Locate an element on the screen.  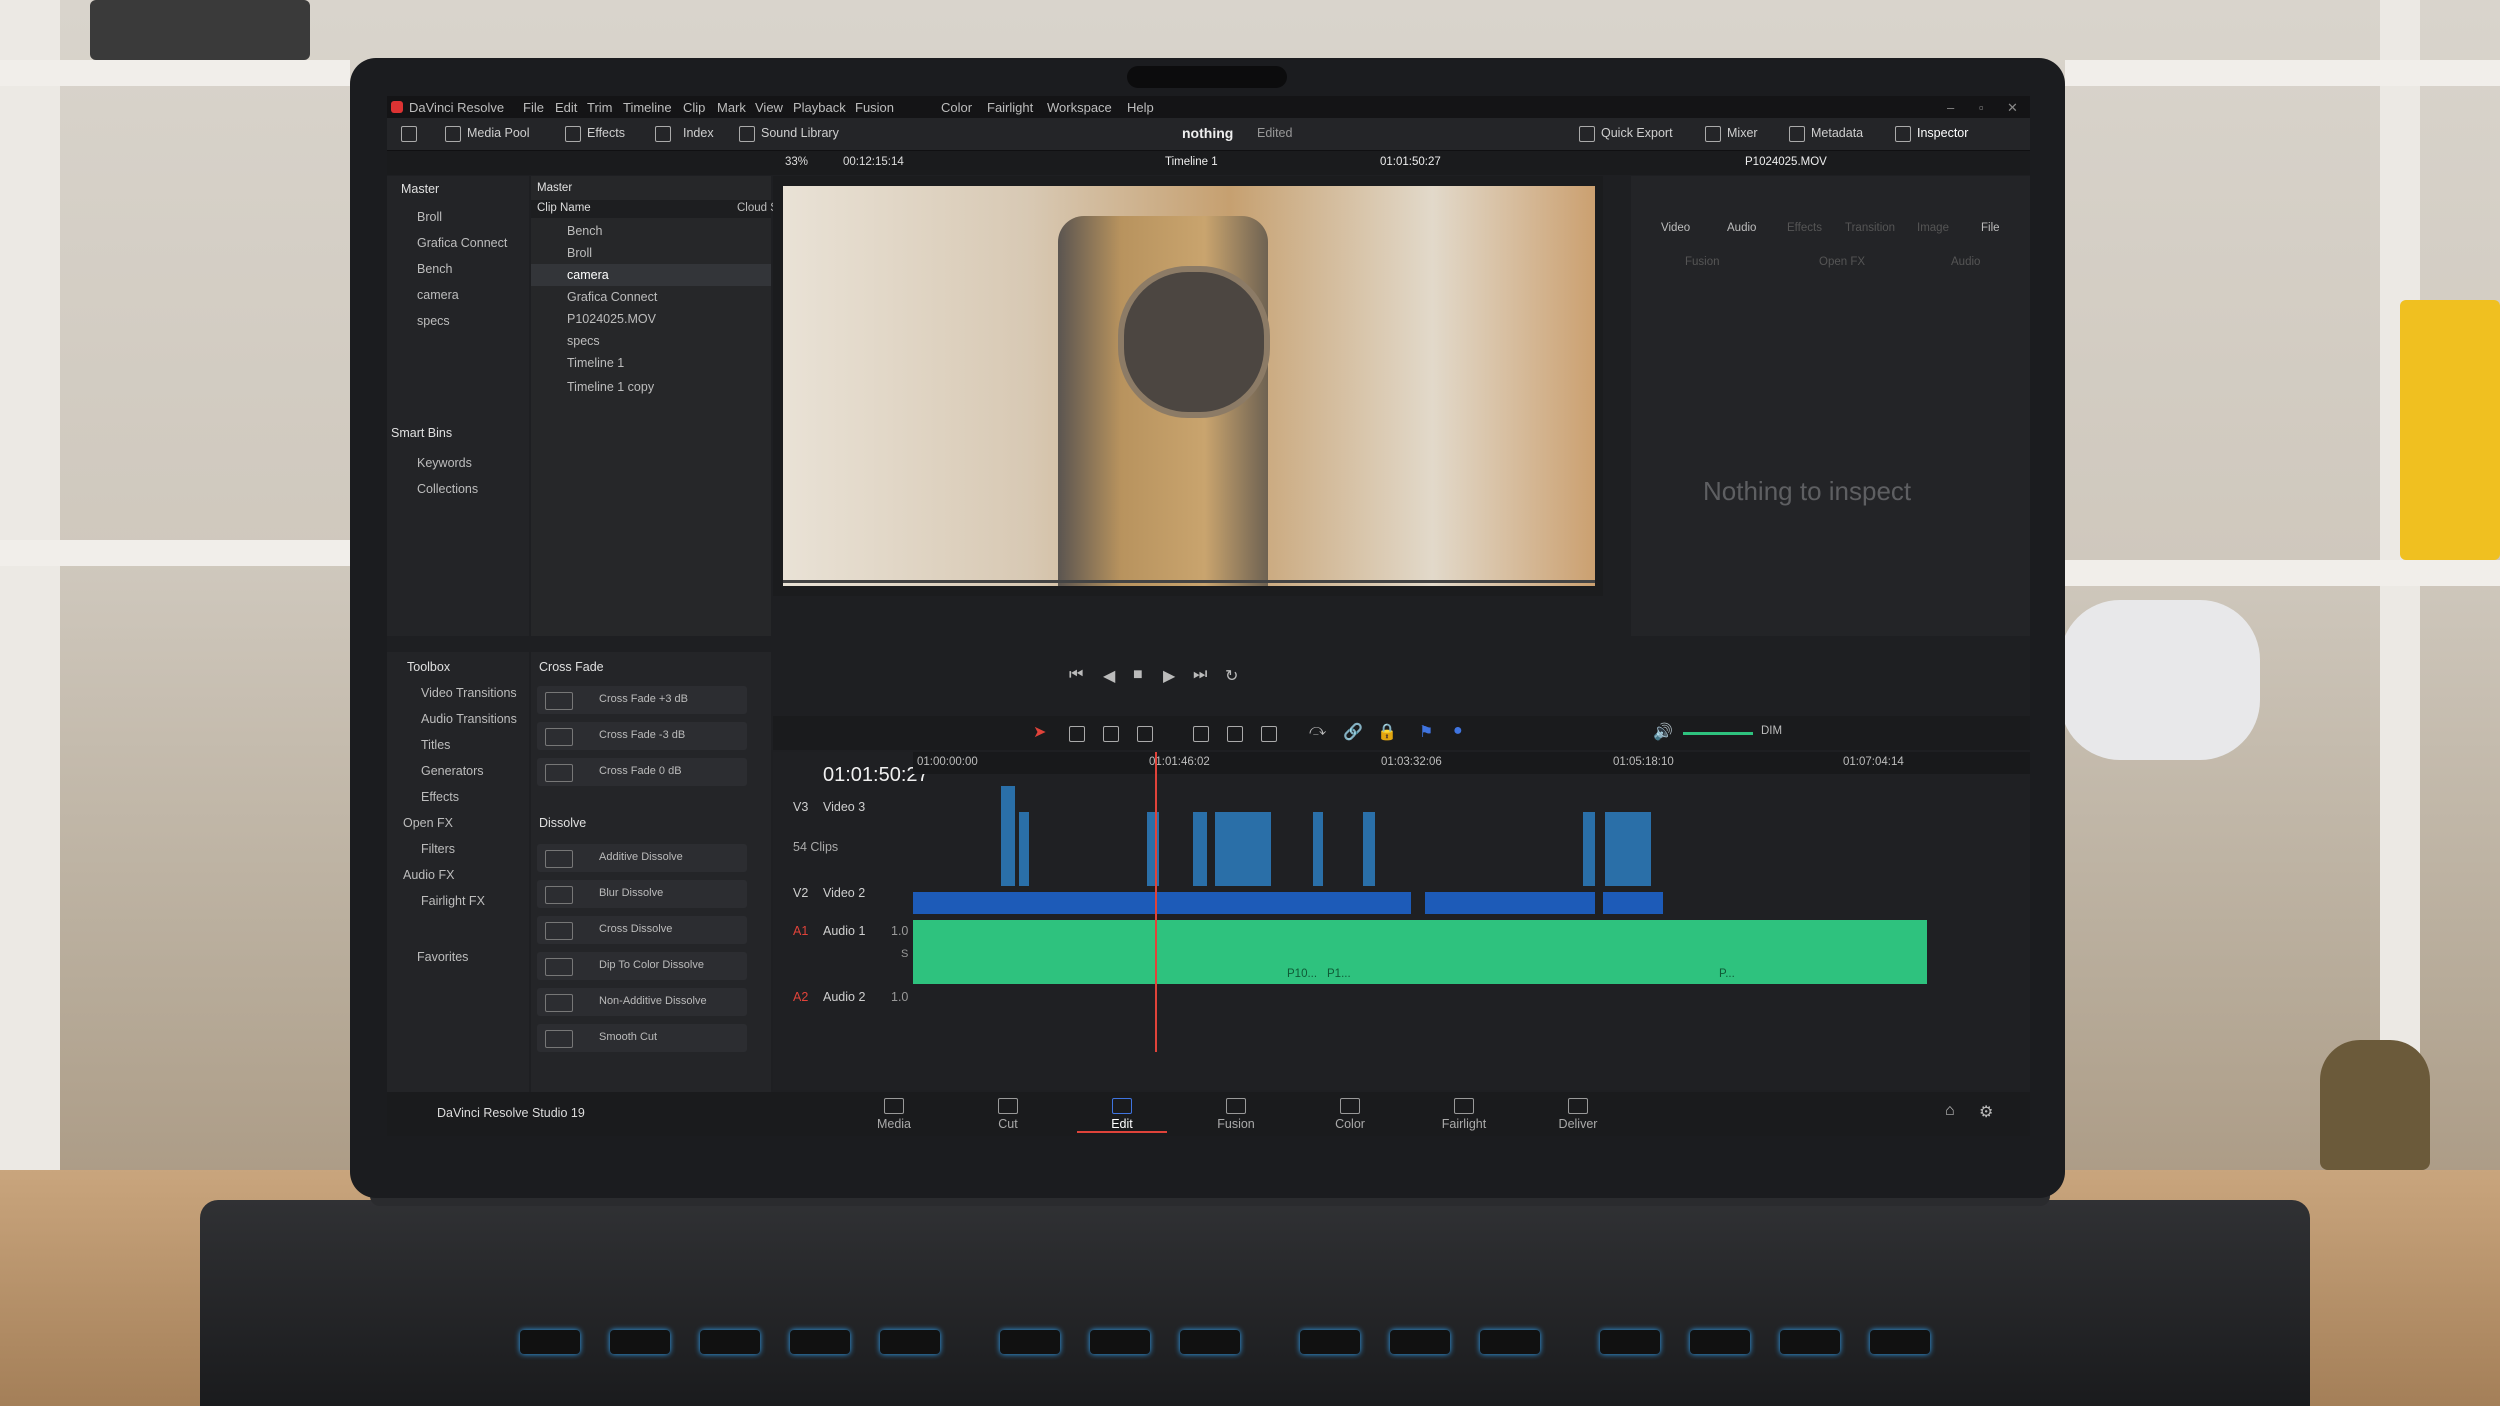
column-cloud: Cloud S is located at coordinates (757, 208).